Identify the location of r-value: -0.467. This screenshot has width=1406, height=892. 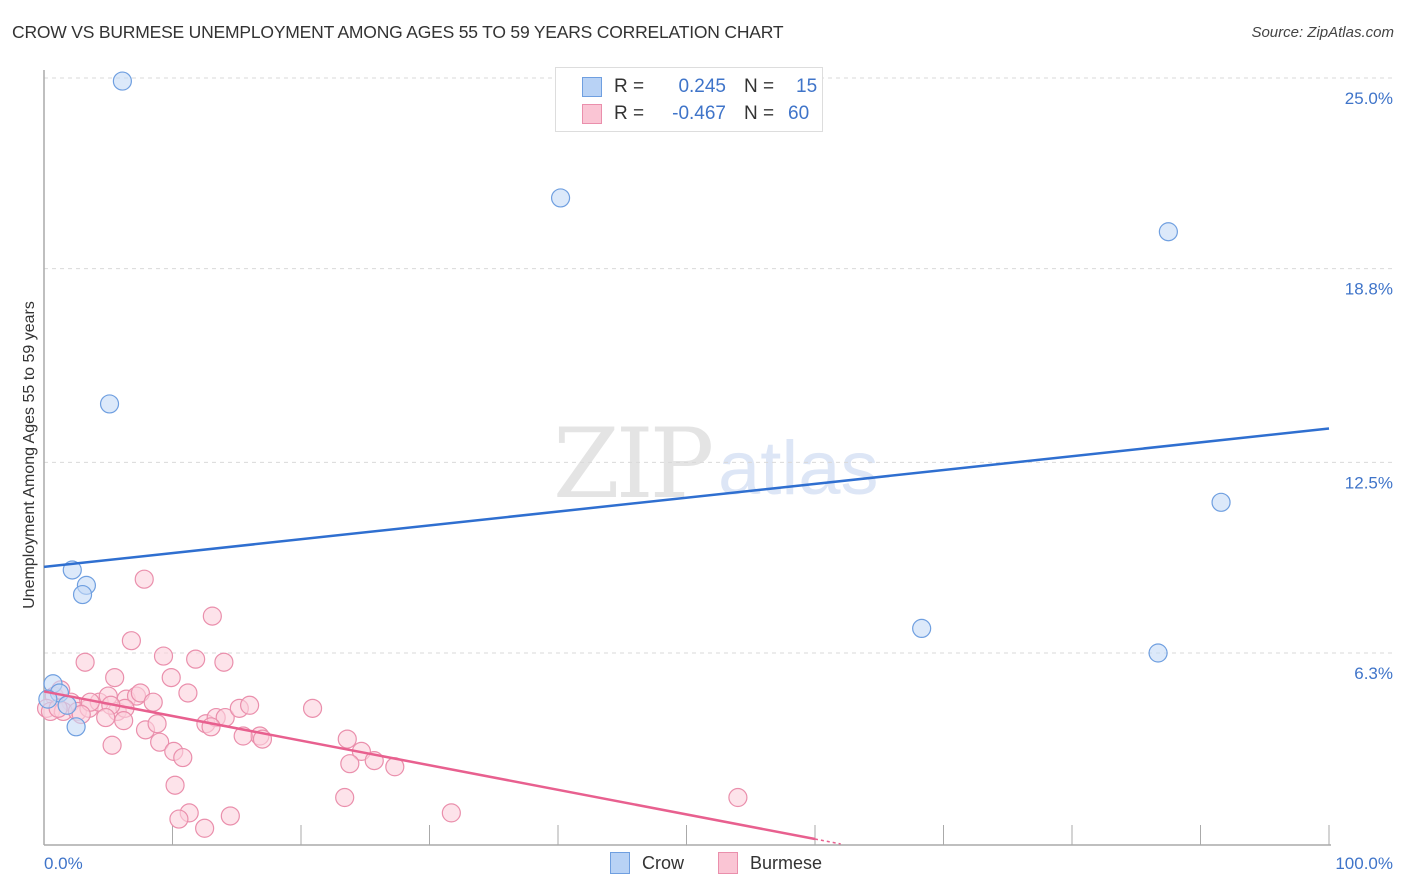
(699, 113).